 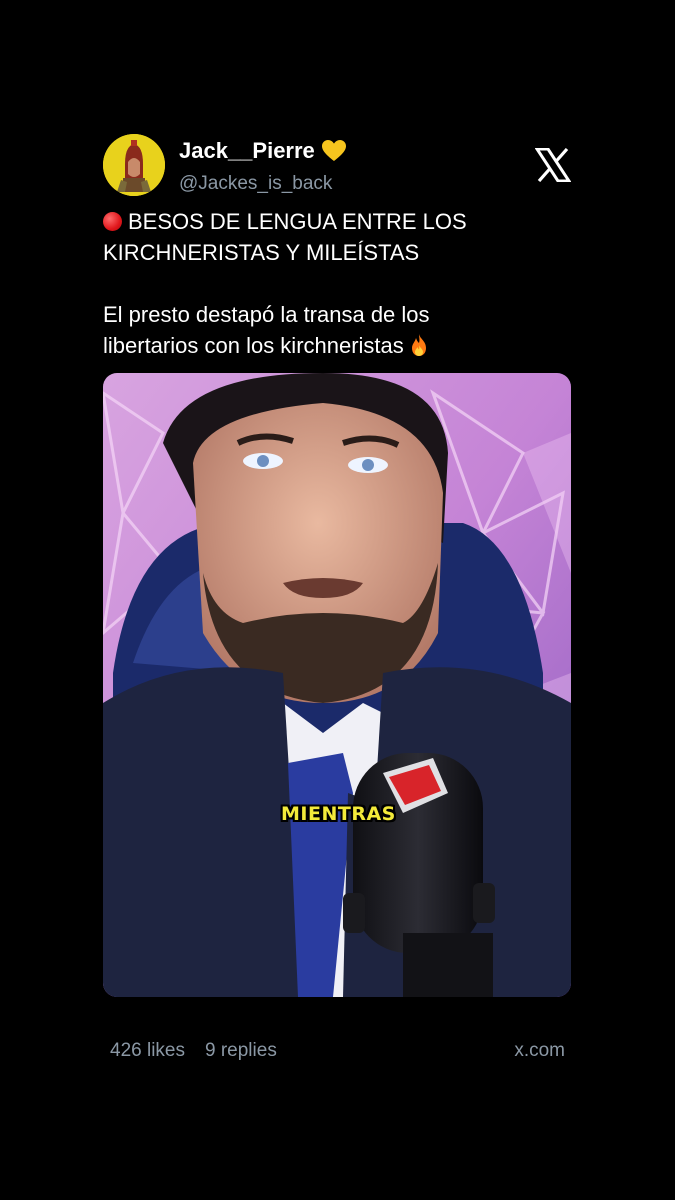 I want to click on author-display-name: Jack__Pierre, so click(x=247, y=151).